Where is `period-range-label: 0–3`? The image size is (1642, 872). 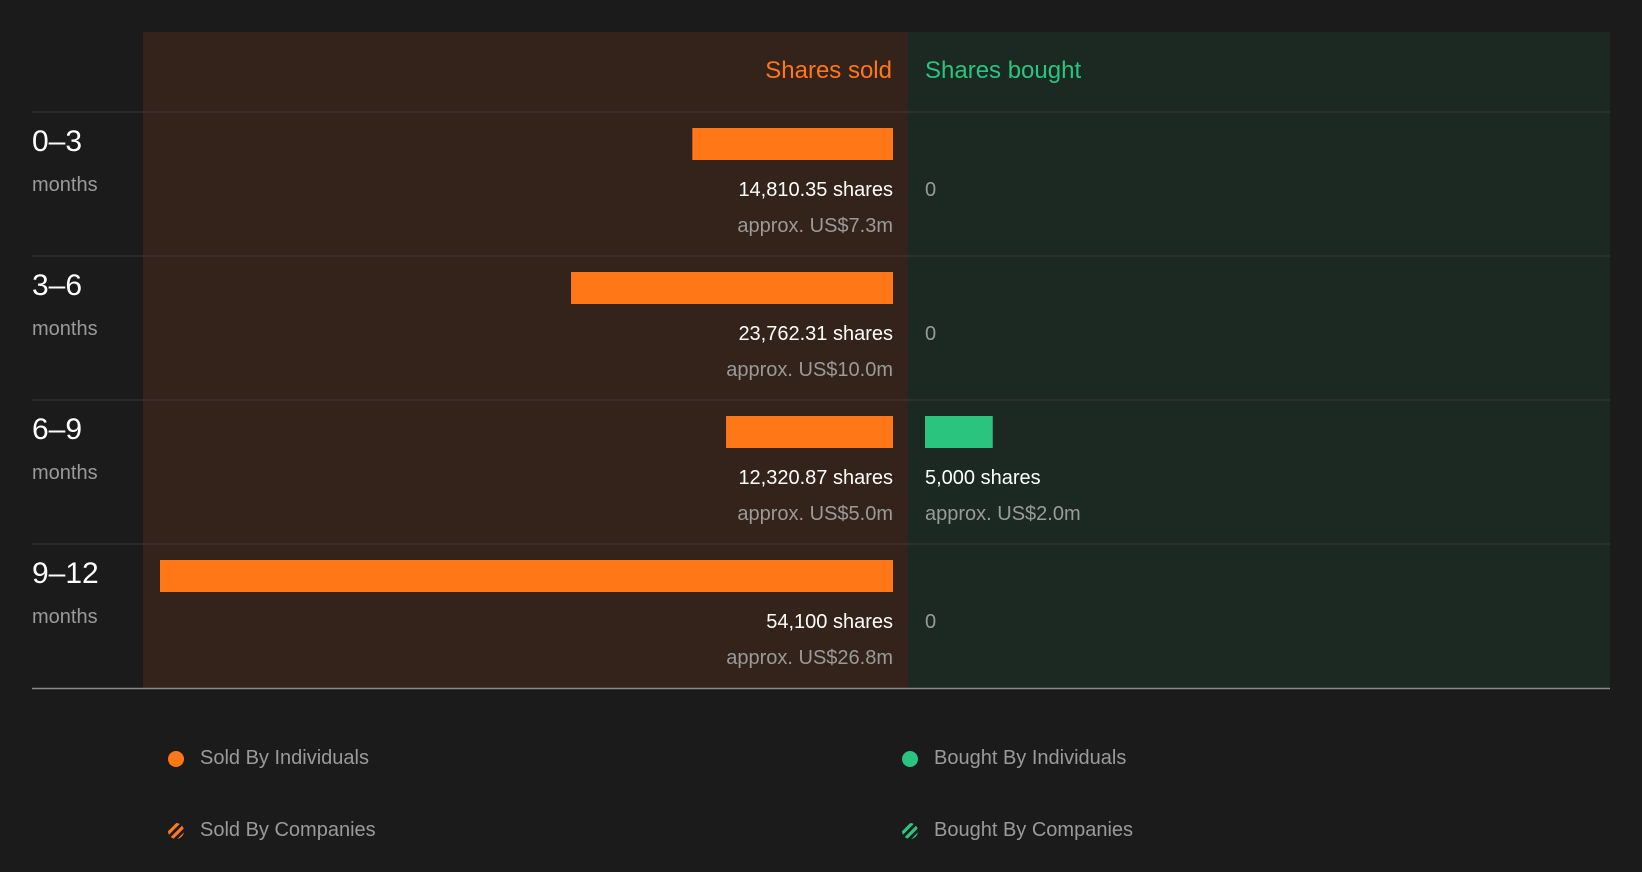 period-range-label: 0–3 is located at coordinates (57, 141).